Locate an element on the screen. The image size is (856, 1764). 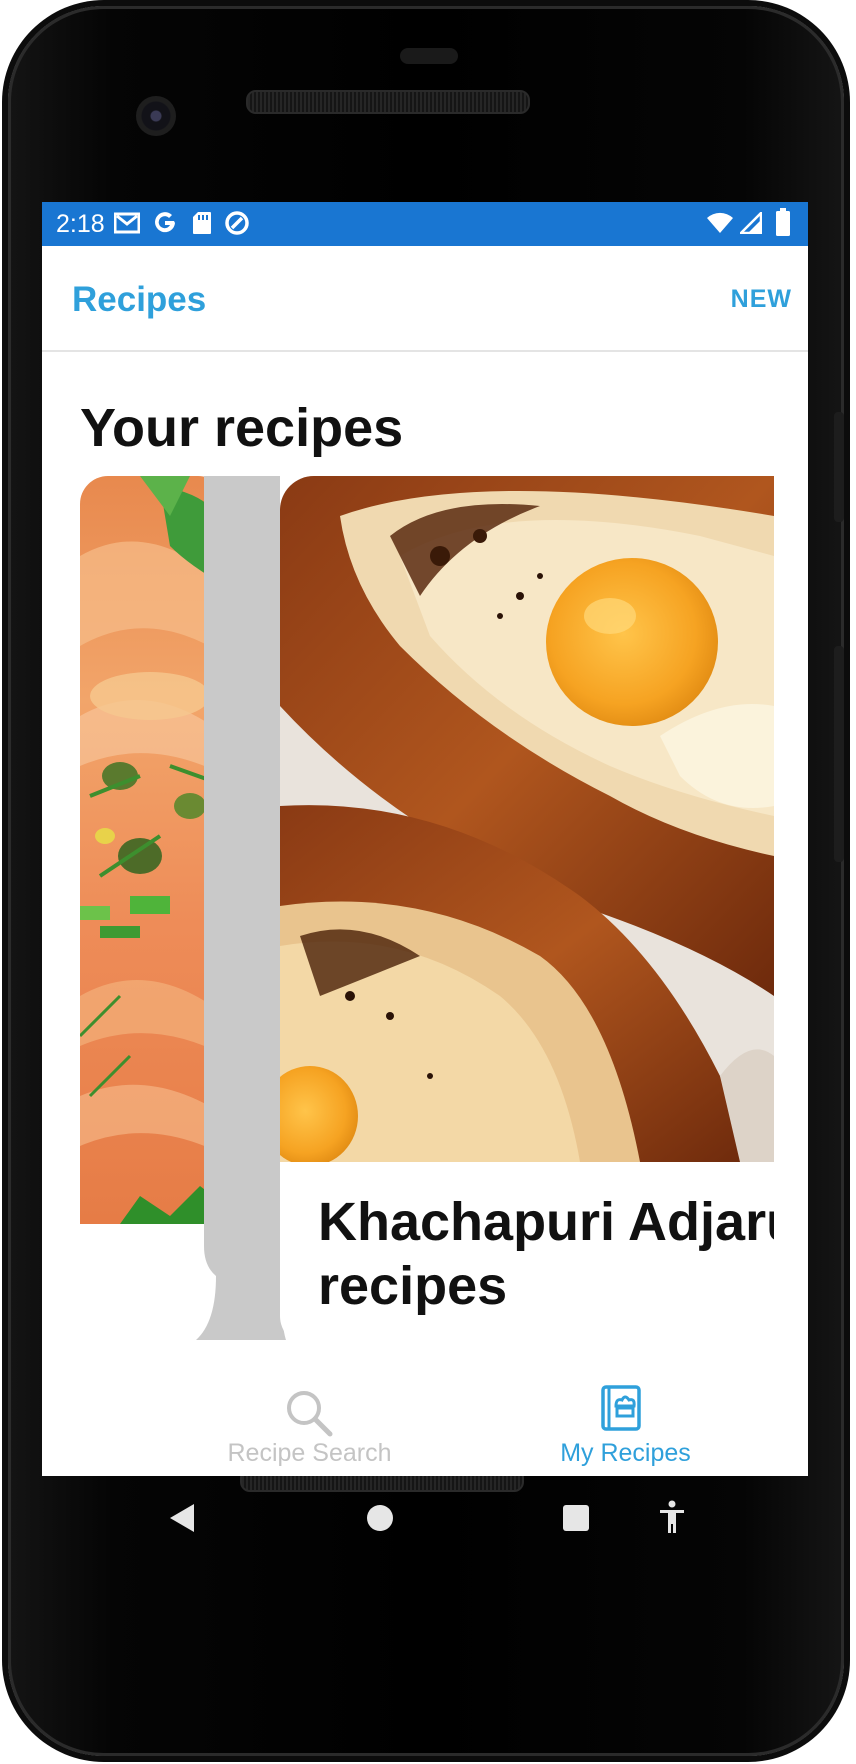
volume-button is located at coordinates (839, 754).